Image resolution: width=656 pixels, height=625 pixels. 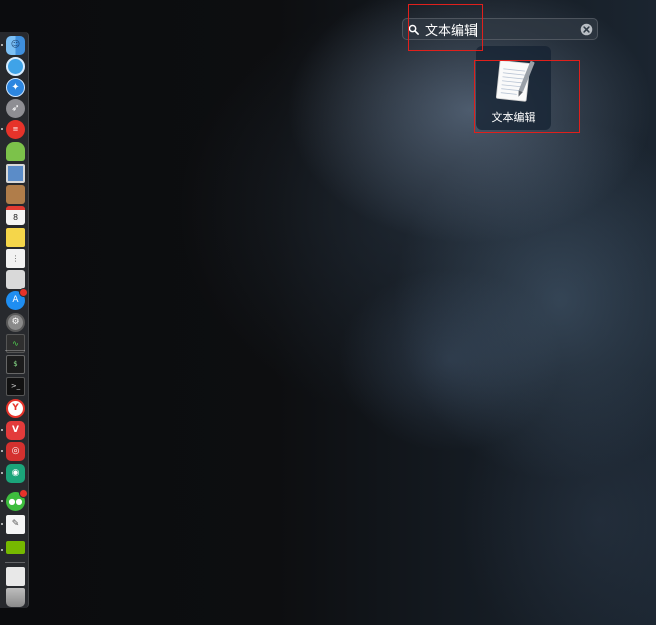 What do you see at coordinates (15, 576) in the screenshot?
I see `document-icon` at bounding box center [15, 576].